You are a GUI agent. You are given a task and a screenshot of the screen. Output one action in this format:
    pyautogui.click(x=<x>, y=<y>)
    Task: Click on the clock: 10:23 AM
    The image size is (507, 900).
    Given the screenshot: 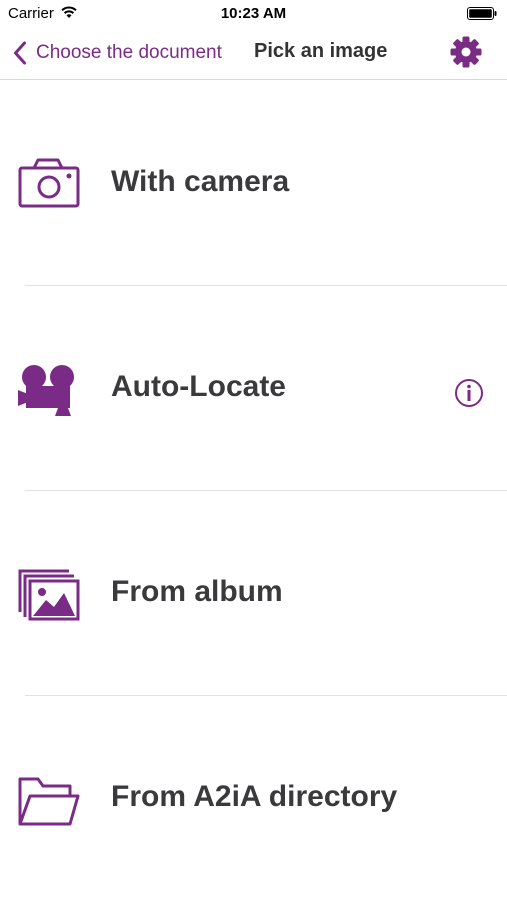 What is the action you would take?
    pyautogui.click(x=253, y=13)
    